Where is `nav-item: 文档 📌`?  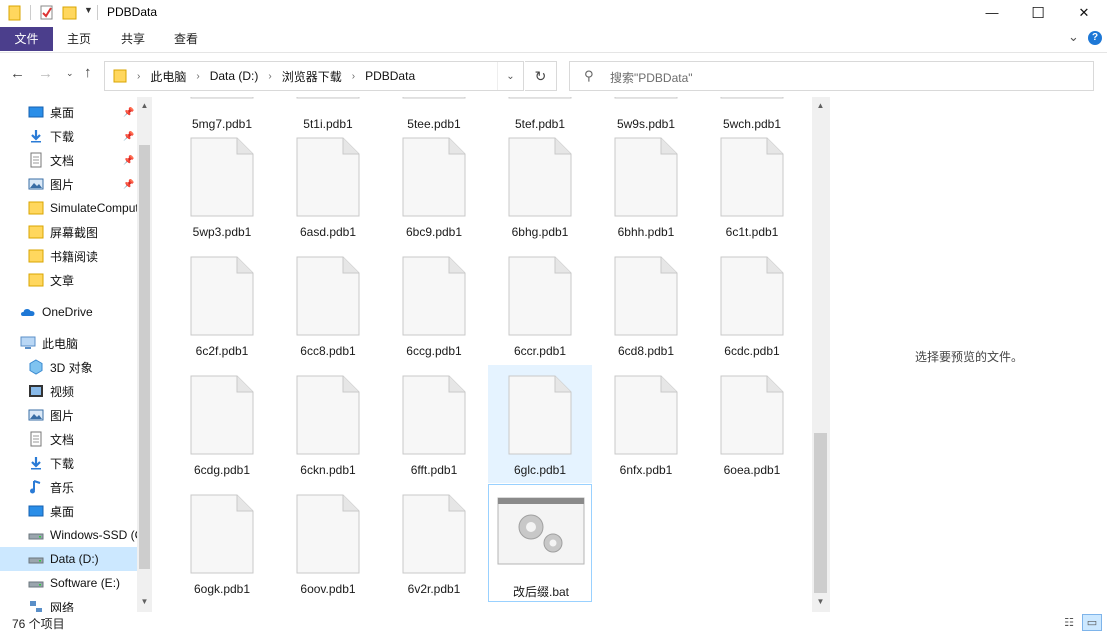
nav-item: 文档 📌 is located at coordinates (68, 160).